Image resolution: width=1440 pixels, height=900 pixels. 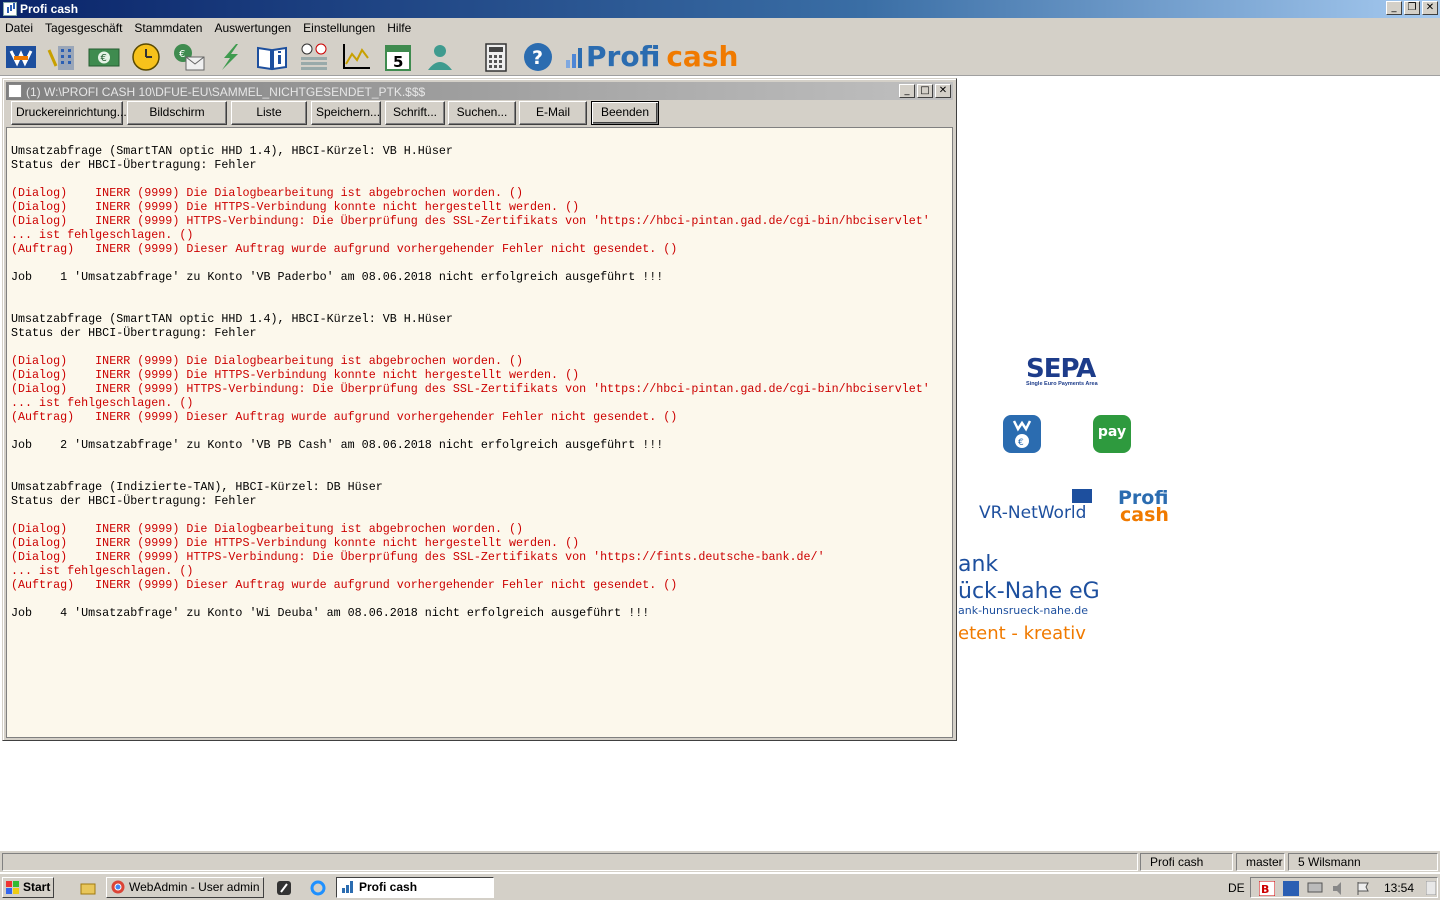 I want to click on paydirekt-icon: pay, so click(x=1112, y=434).